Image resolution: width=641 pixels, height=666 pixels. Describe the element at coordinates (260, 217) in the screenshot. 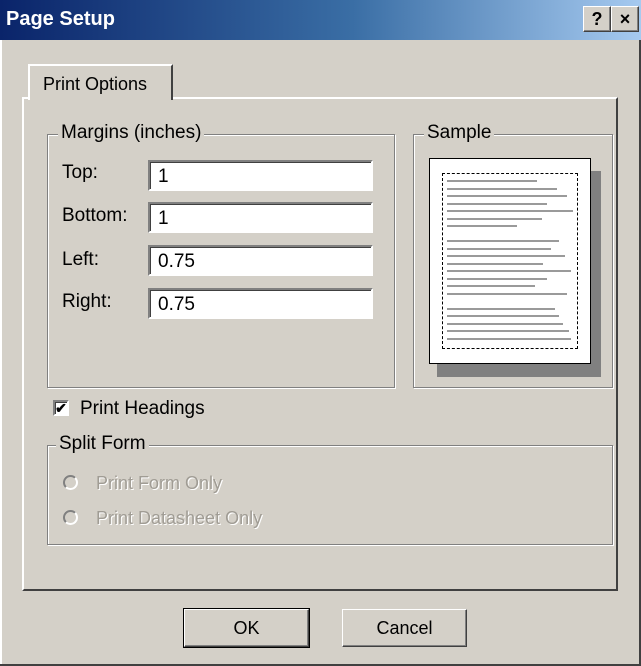

I see `bottom-margin-input: 1` at that location.